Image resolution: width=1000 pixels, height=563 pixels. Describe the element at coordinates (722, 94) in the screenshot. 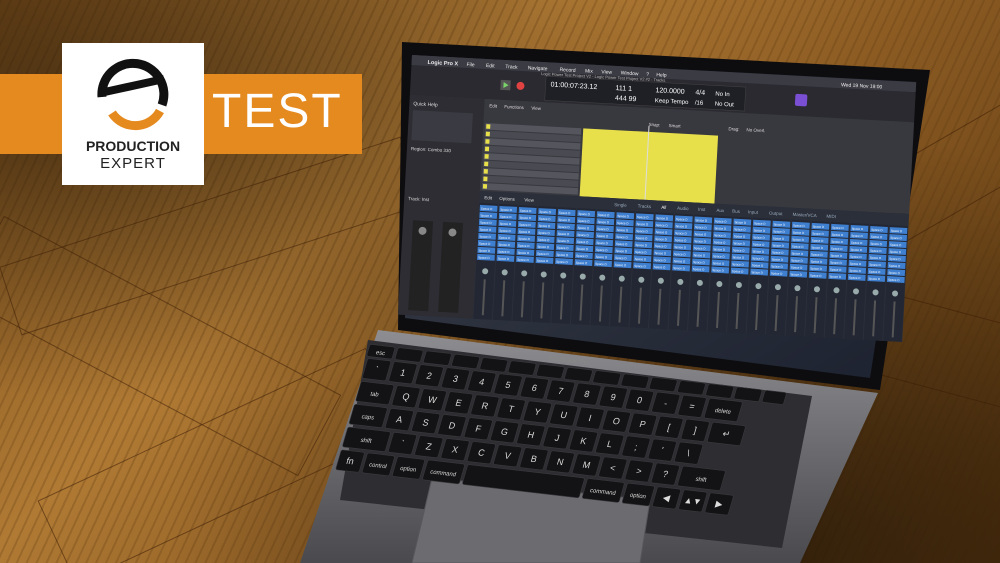

I see `lcd-in: No In` at that location.